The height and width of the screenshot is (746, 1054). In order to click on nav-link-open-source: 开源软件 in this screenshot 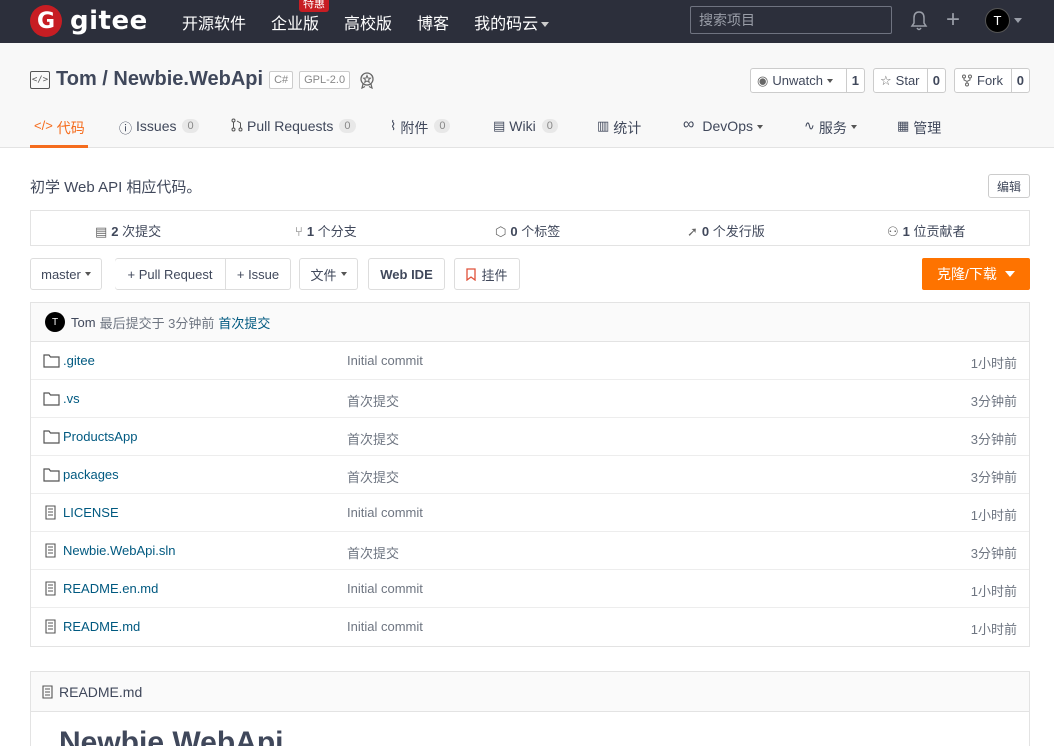, I will do `click(214, 22)`.